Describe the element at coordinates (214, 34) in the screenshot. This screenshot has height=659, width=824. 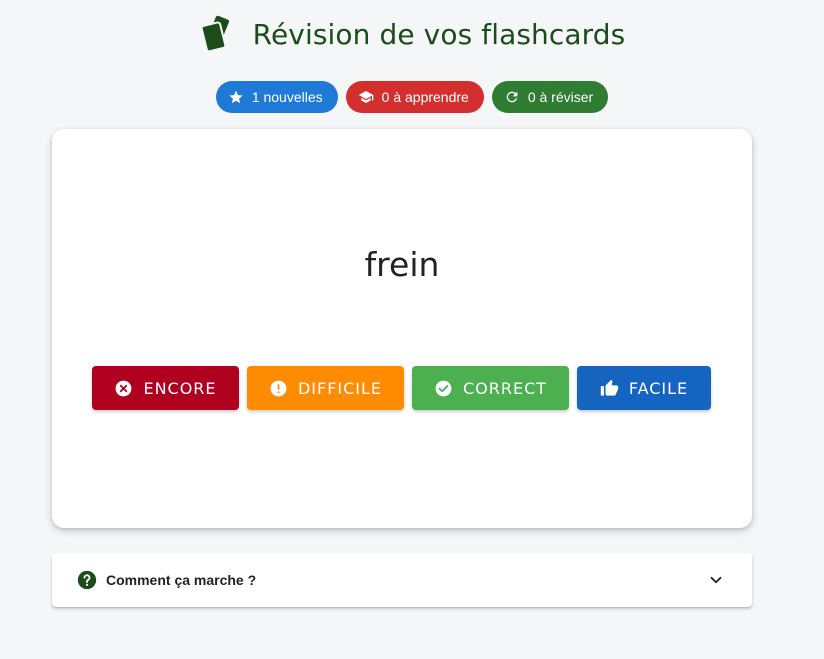
I see `cards-icon` at that location.